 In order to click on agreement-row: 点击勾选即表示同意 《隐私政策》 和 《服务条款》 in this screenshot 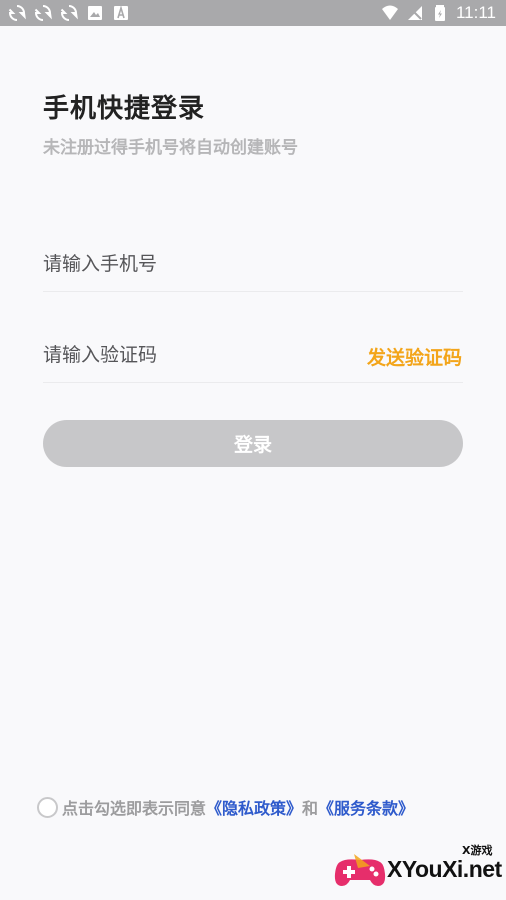, I will do `click(225, 807)`.